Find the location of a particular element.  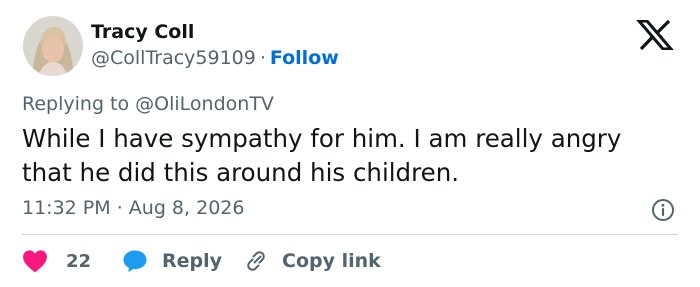

reply-button: Reply is located at coordinates (183, 261).